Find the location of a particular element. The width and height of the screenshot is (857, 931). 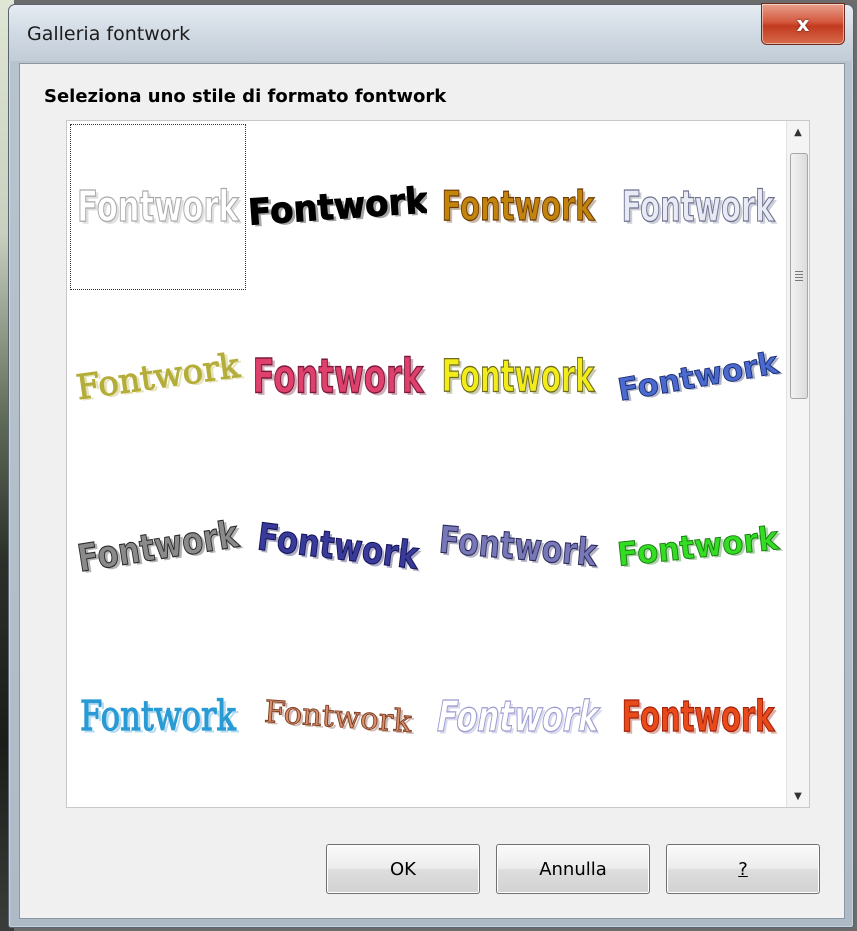

grip-icon is located at coordinates (799, 276).